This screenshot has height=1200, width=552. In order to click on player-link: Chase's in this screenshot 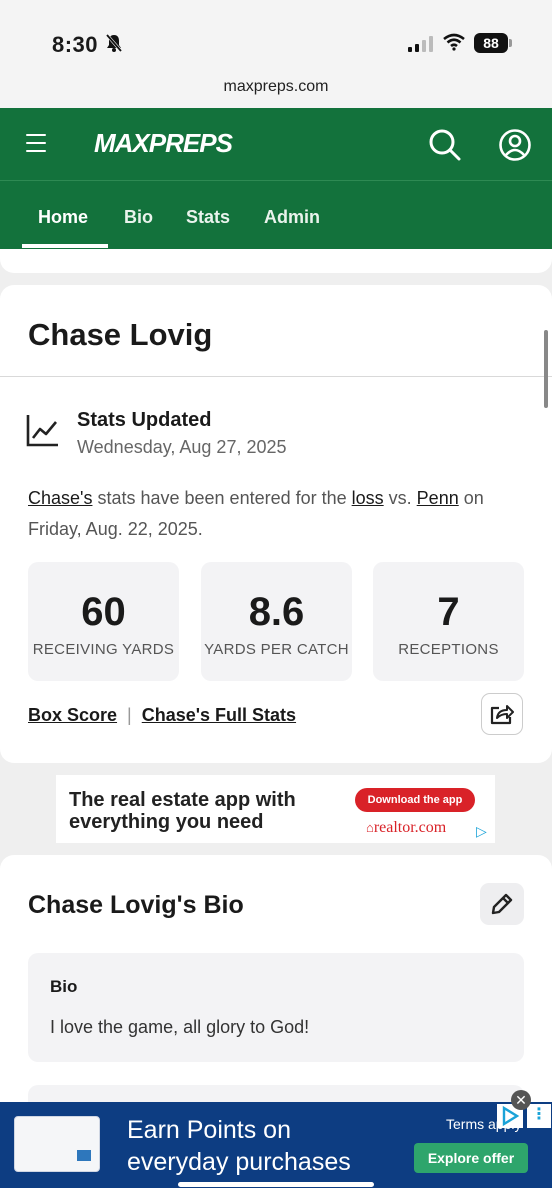, I will do `click(60, 498)`.